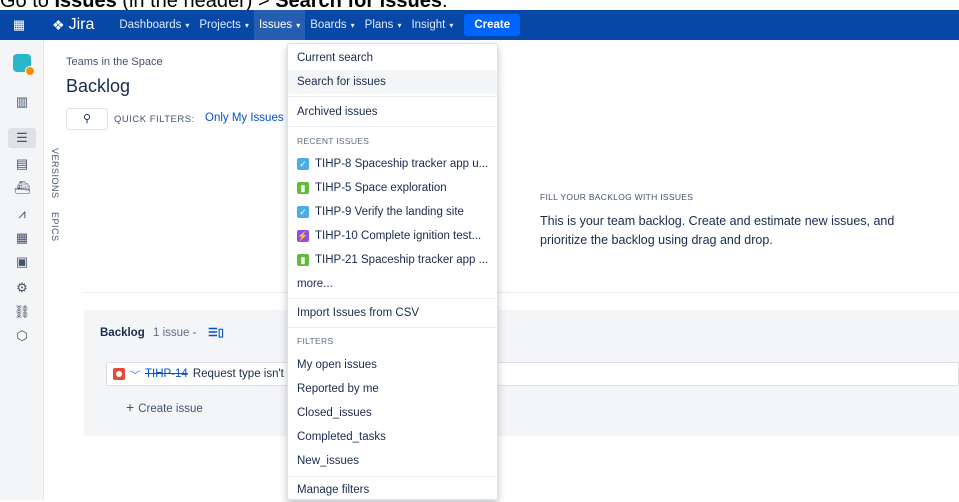 The image size is (959, 502). Describe the element at coordinates (432, 25) in the screenshot. I see `nav-insight: Insight ▾` at that location.